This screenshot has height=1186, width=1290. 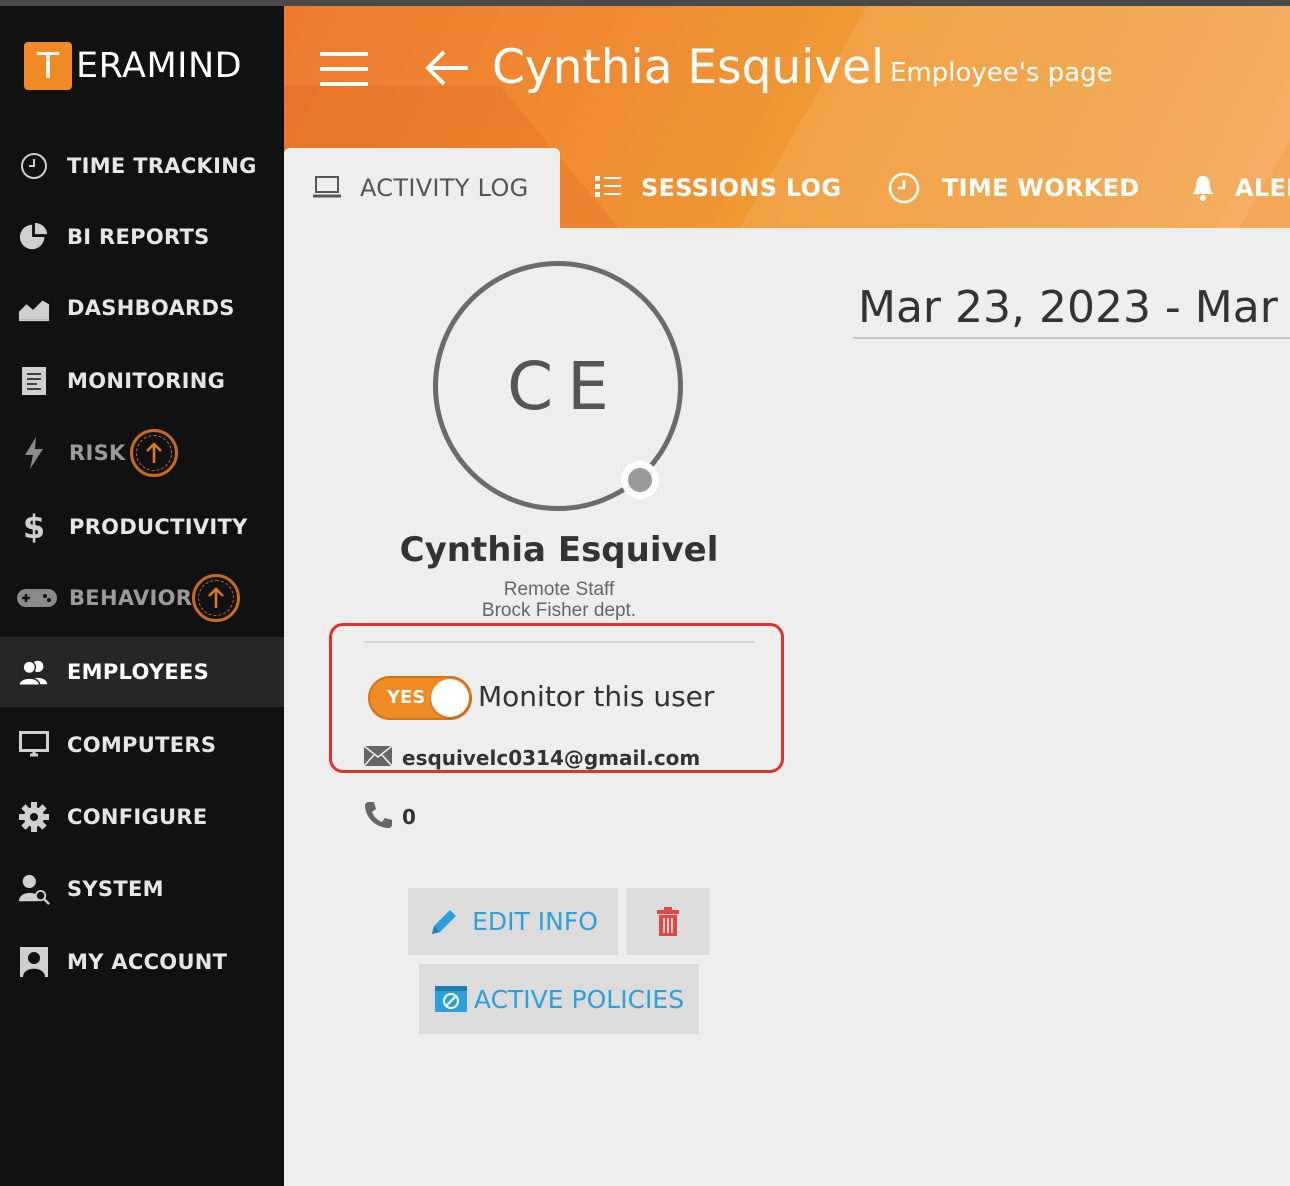 What do you see at coordinates (559, 550) in the screenshot?
I see `employee-name: Cynthia Esquivel` at bounding box center [559, 550].